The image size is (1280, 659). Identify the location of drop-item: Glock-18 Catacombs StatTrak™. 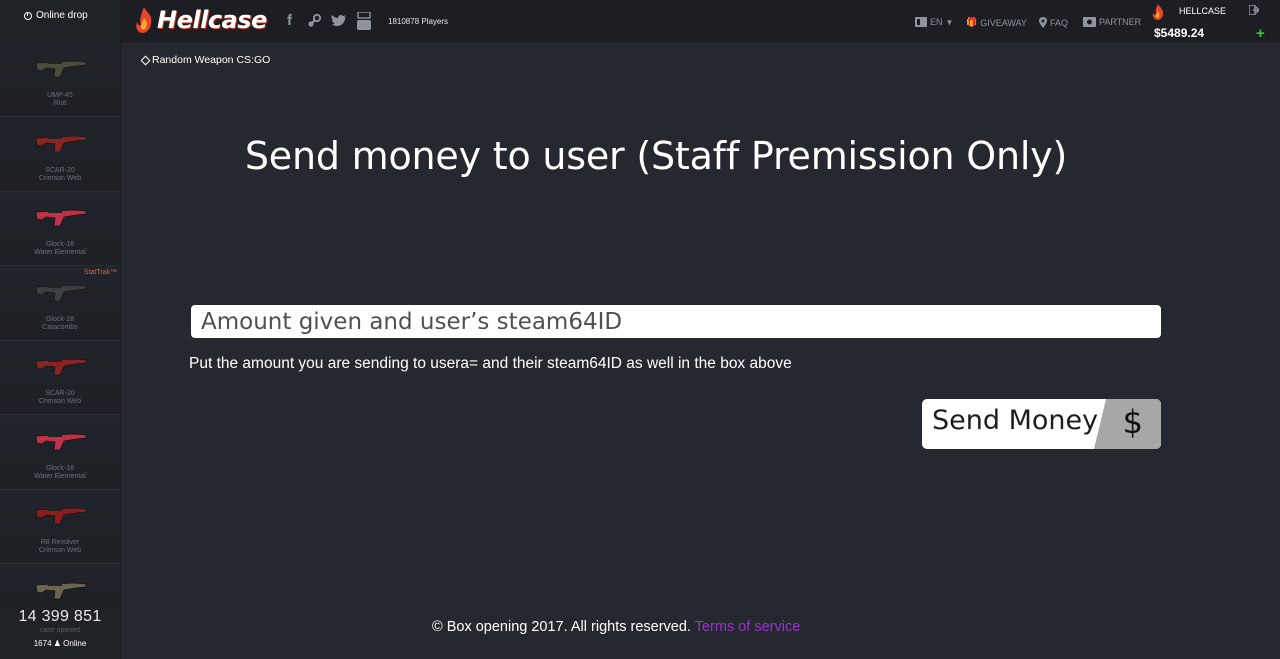
(60, 303).